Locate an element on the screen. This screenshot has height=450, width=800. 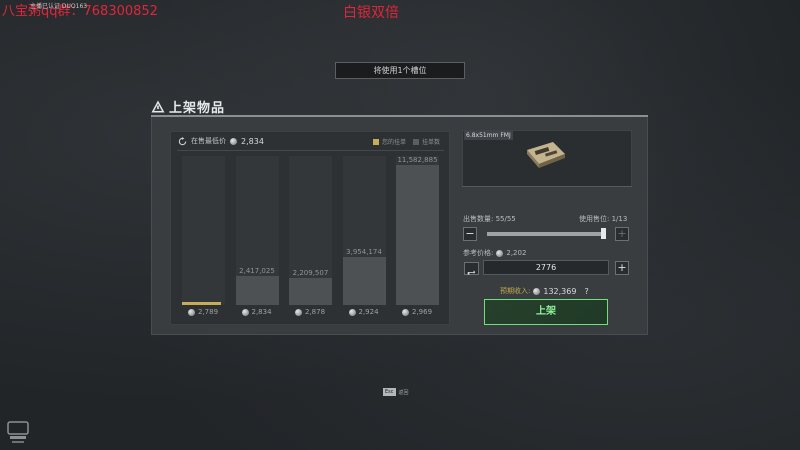
chart-data-label: 11,582,885 is located at coordinates (417, 160).